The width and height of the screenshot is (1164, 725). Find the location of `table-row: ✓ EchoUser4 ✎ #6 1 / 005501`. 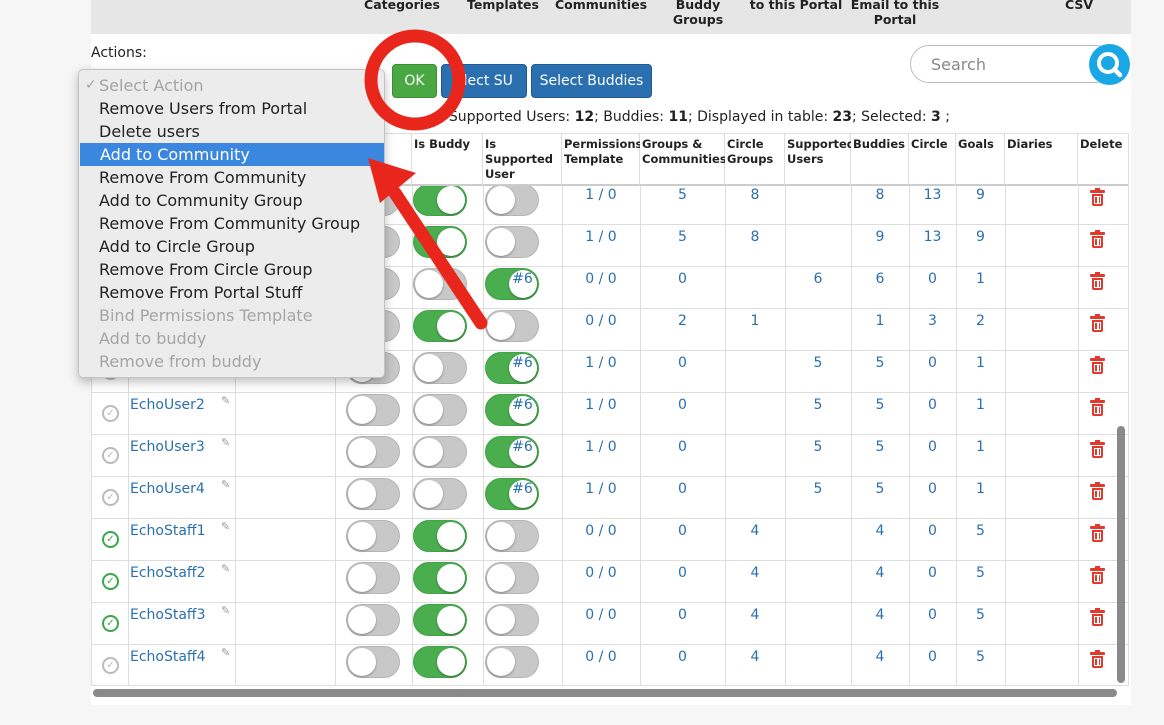

table-row: ✓ EchoUser4 ✎ #6 1 / 005501 is located at coordinates (610, 498).